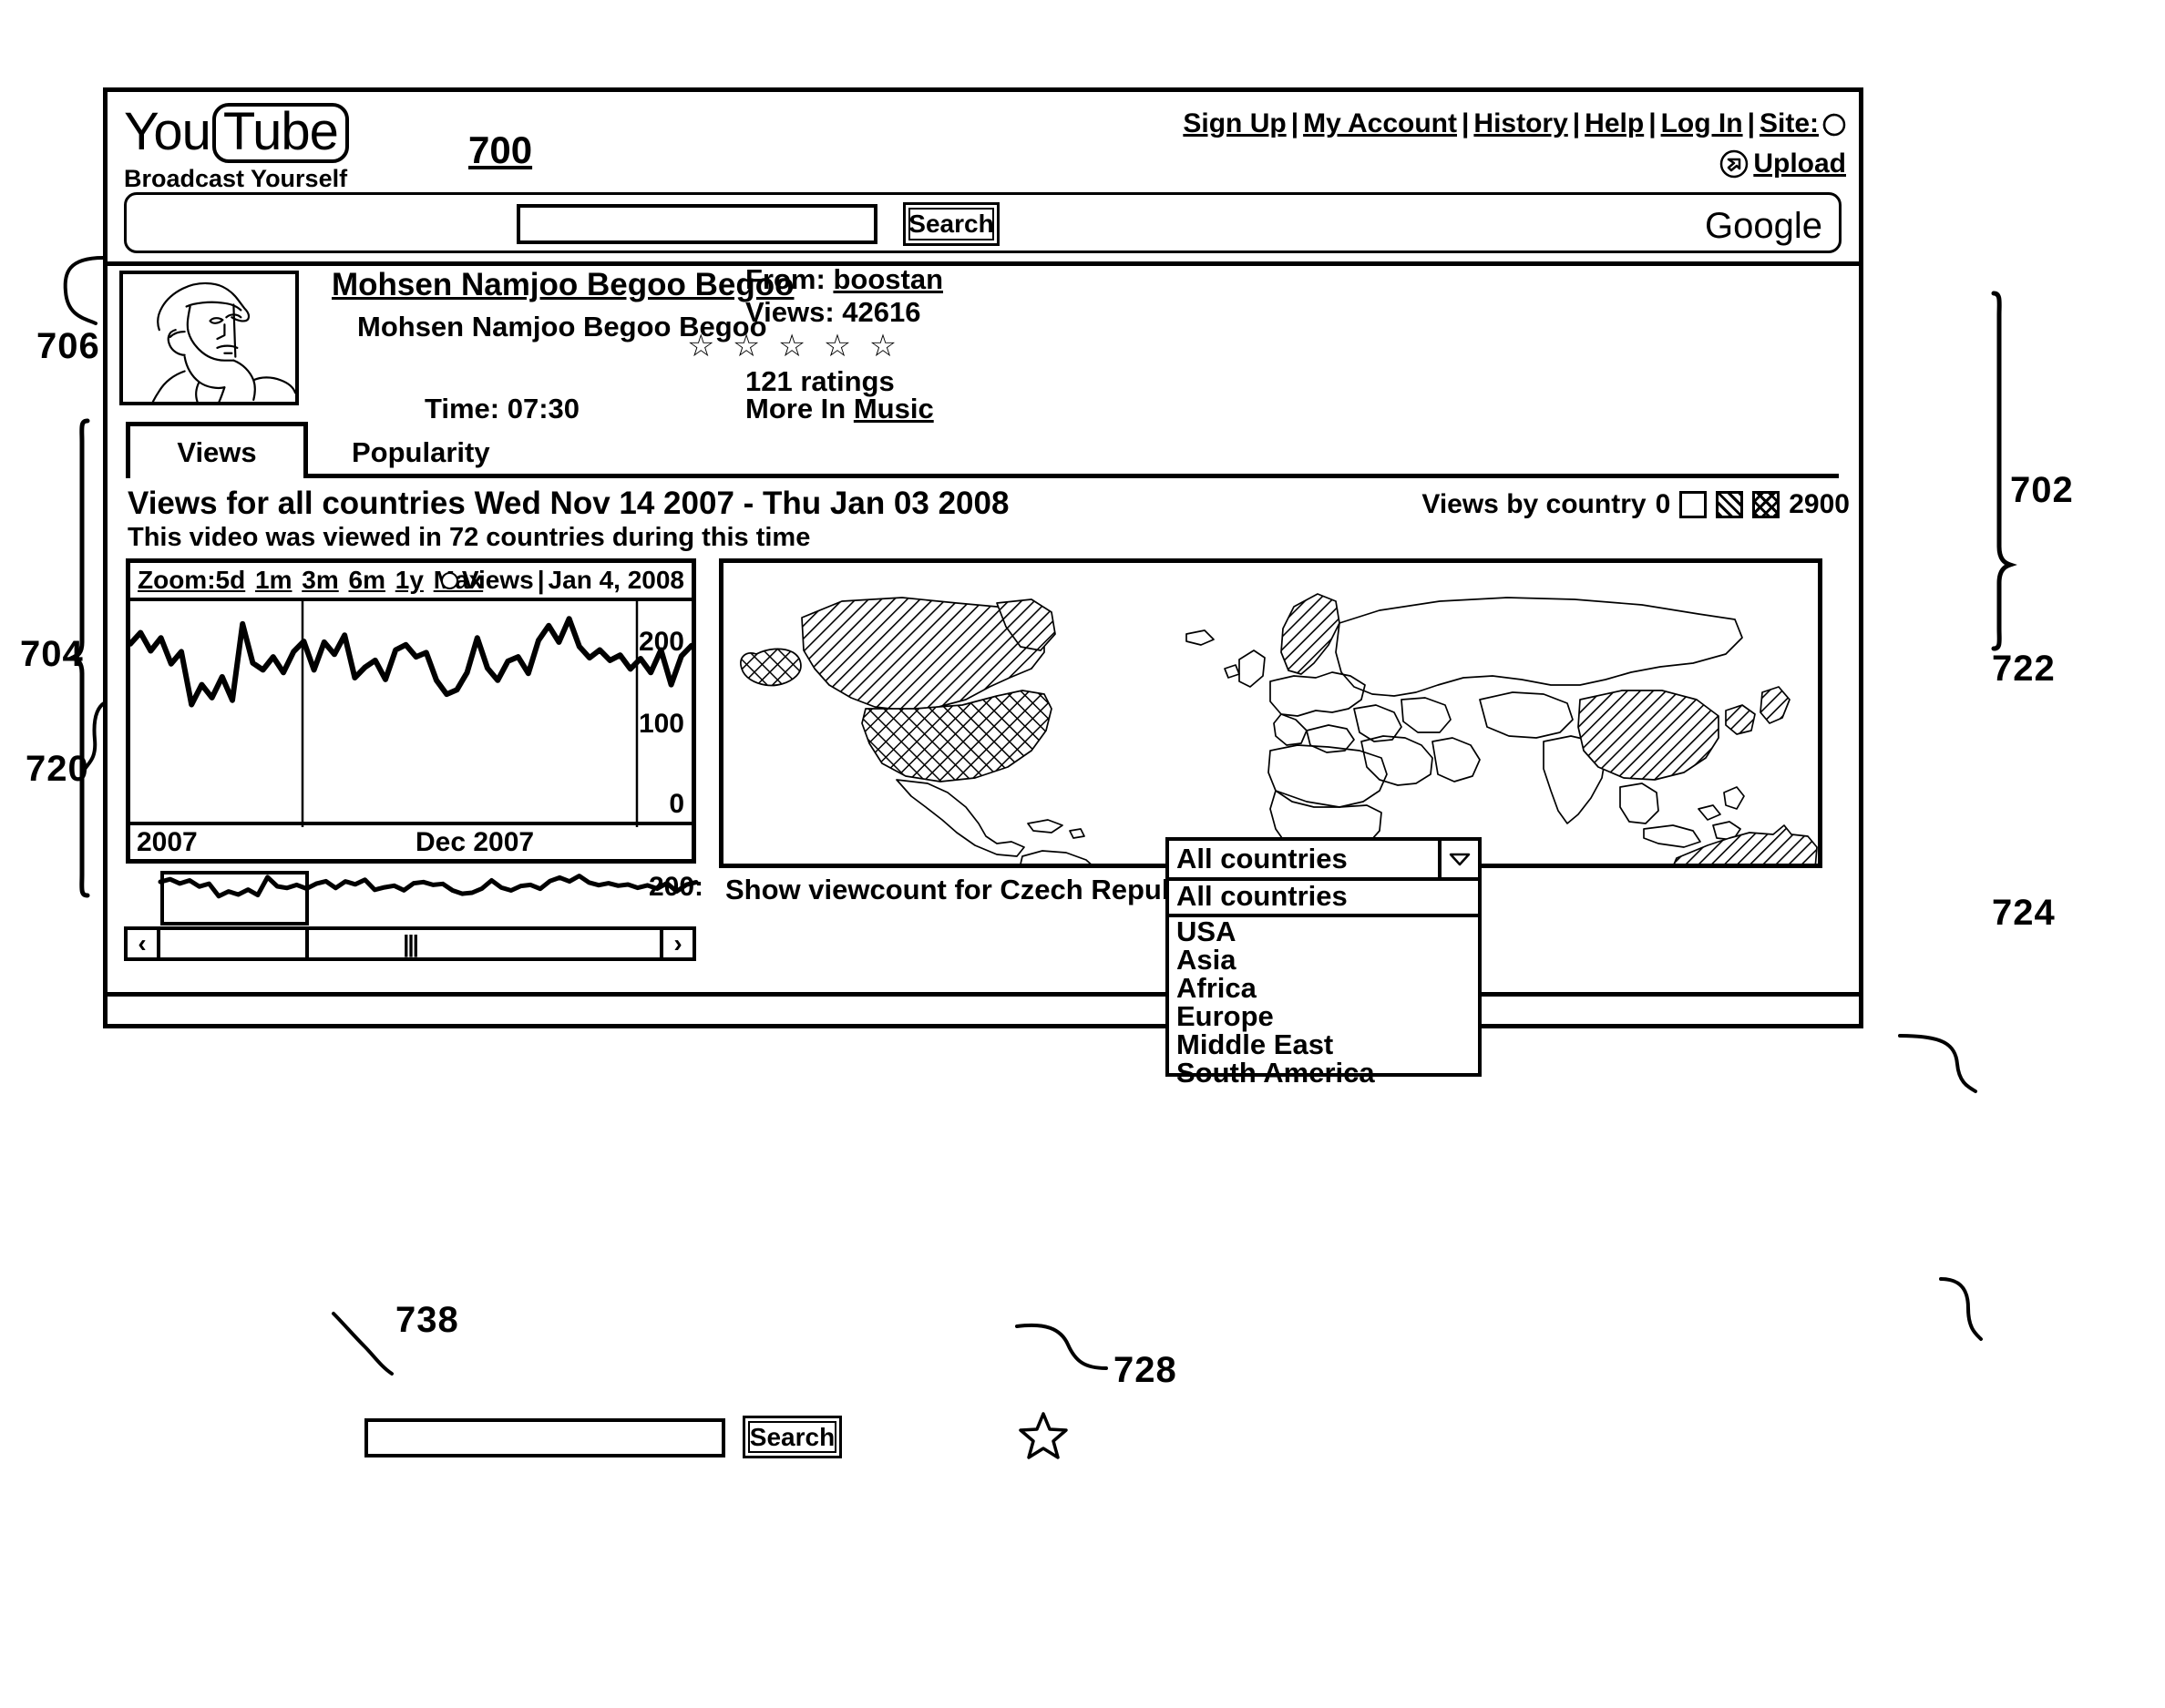 The height and width of the screenshot is (1708, 2165). Describe the element at coordinates (1520, 123) in the screenshot. I see `nav-link-history: History` at that location.